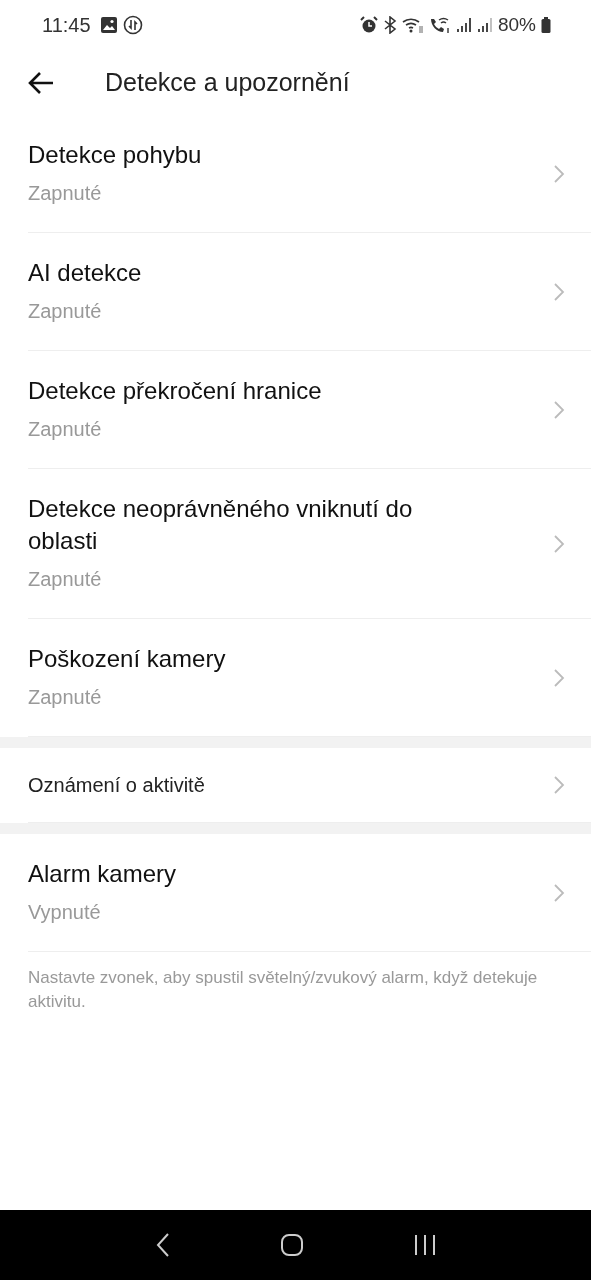 The width and height of the screenshot is (591, 1280). I want to click on status-time: 11:45, so click(66, 25).